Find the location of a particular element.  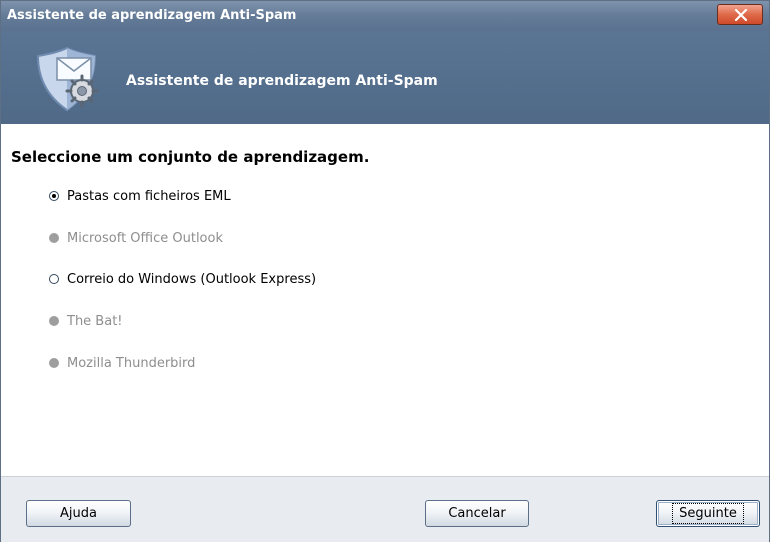

cancel-button: Cancelar is located at coordinates (477, 513).